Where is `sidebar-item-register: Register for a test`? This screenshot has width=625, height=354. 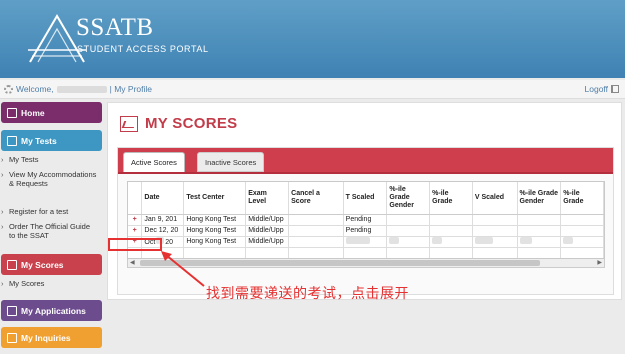
sidebar-item-register: Register for a test is located at coordinates (34, 211).